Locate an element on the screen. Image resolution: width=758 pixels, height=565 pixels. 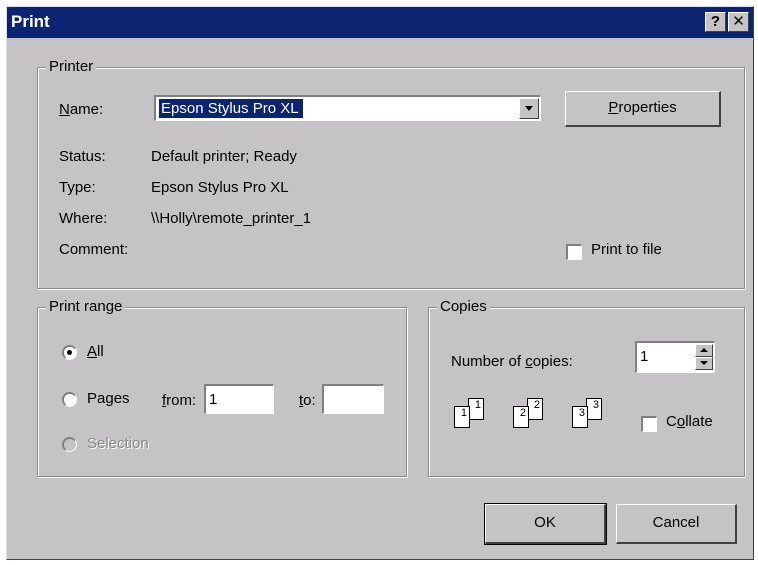
ok-button: OK is located at coordinates (545, 524).